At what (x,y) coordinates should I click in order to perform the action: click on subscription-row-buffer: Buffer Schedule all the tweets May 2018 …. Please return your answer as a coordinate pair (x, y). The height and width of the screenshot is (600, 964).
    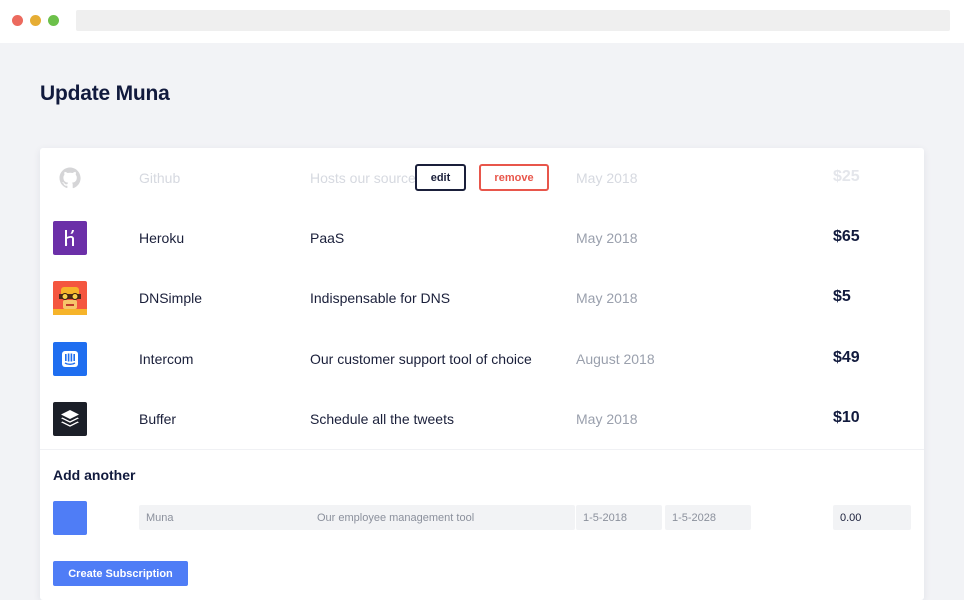
    Looking at the image, I should click on (482, 419).